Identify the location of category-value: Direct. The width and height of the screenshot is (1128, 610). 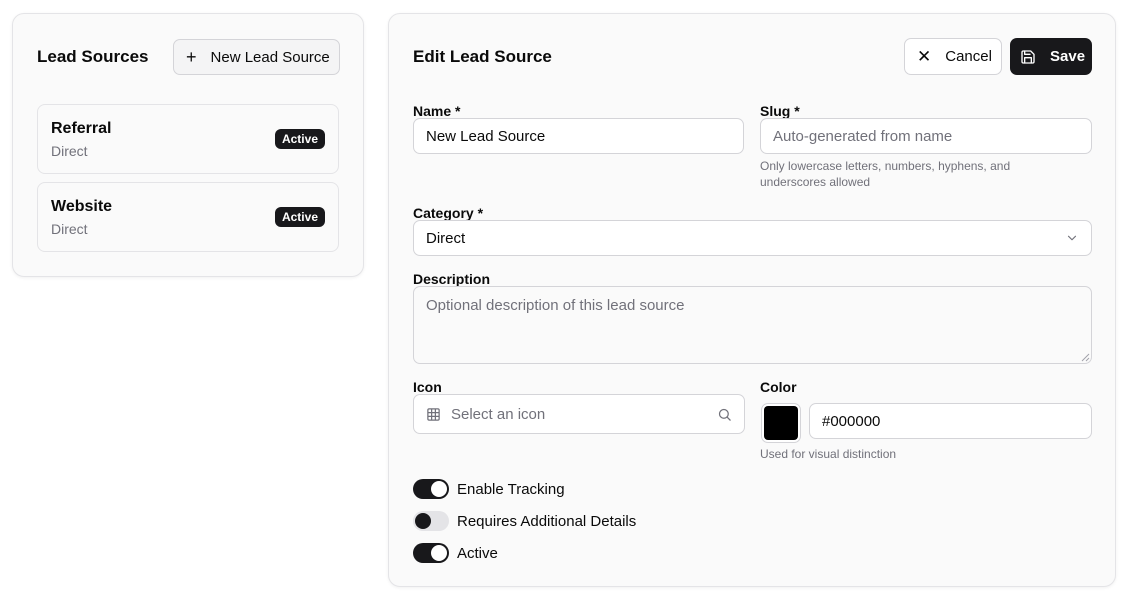
(446, 238).